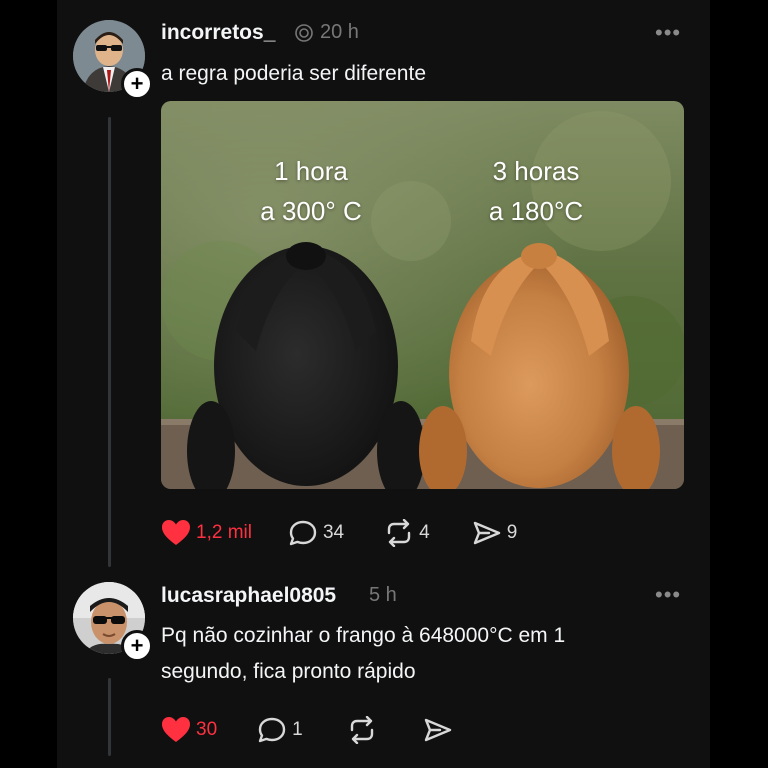 The height and width of the screenshot is (768, 768). I want to click on post-time: 20 h, so click(339, 32).